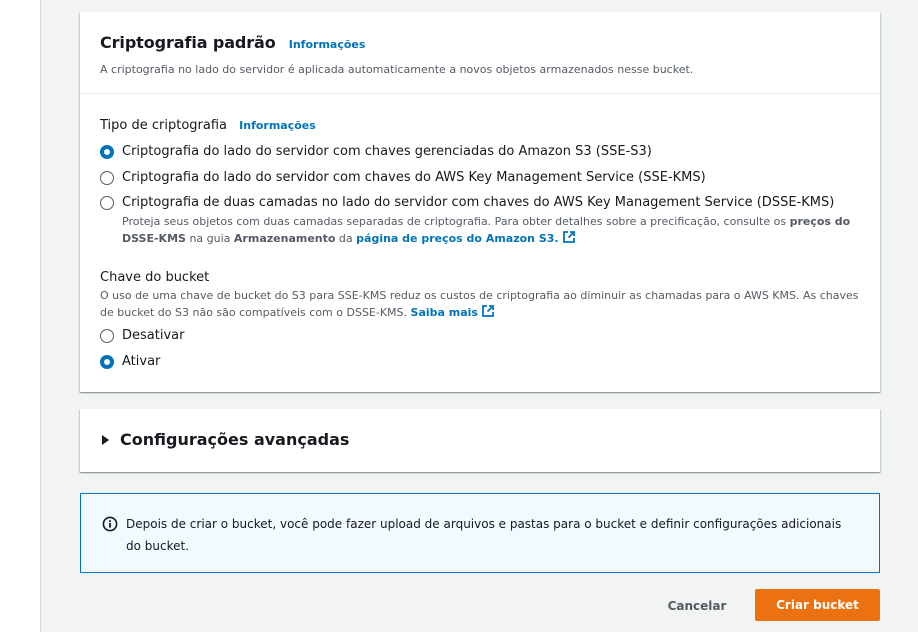 Image resolution: width=918 pixels, height=632 pixels. I want to click on bucket-key-label: Chave do bucket, so click(155, 277).